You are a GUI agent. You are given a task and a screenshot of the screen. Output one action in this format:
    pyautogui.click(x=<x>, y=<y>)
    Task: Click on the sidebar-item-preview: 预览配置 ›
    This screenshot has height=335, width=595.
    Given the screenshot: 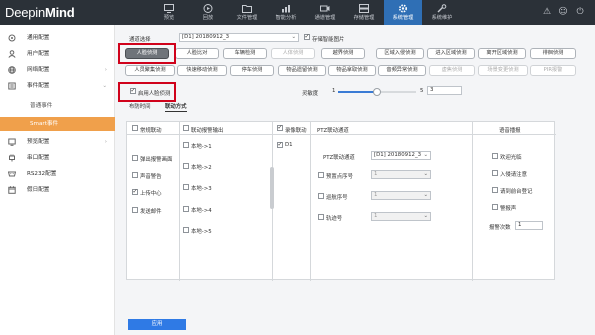 What is the action you would take?
    pyautogui.click(x=57, y=142)
    